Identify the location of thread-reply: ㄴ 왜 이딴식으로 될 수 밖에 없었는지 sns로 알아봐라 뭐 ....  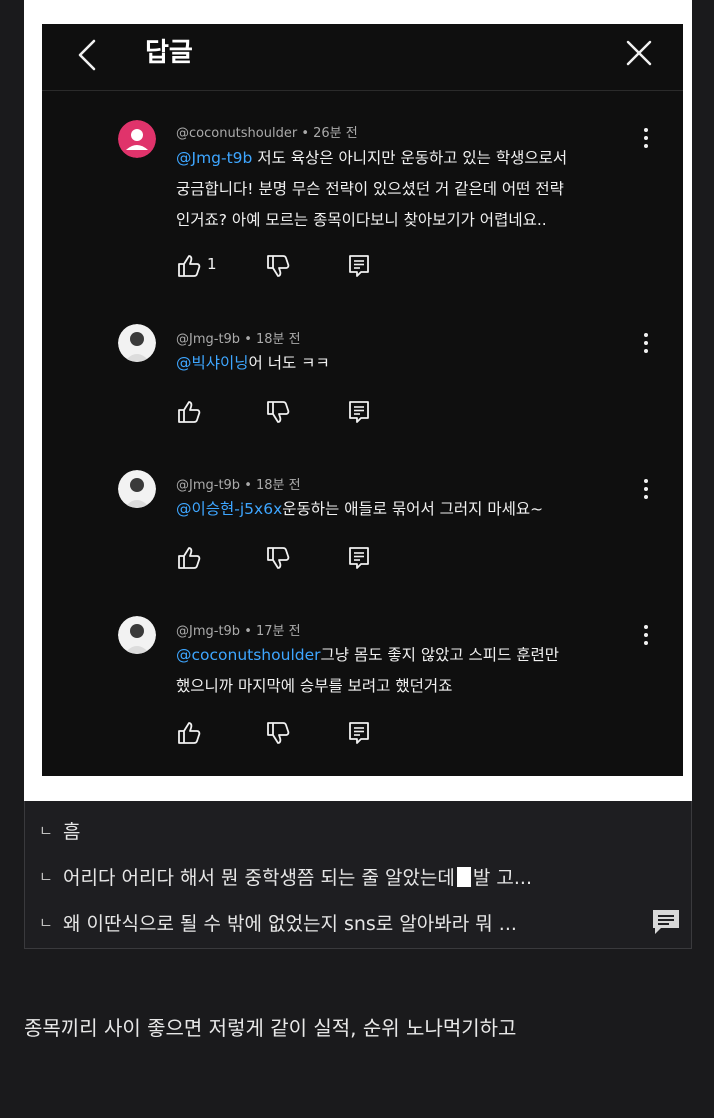
(278, 922).